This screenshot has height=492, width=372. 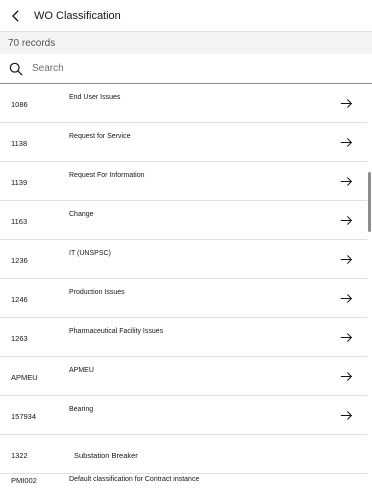 What do you see at coordinates (24, 480) in the screenshot?
I see `item-code: PMI002` at bounding box center [24, 480].